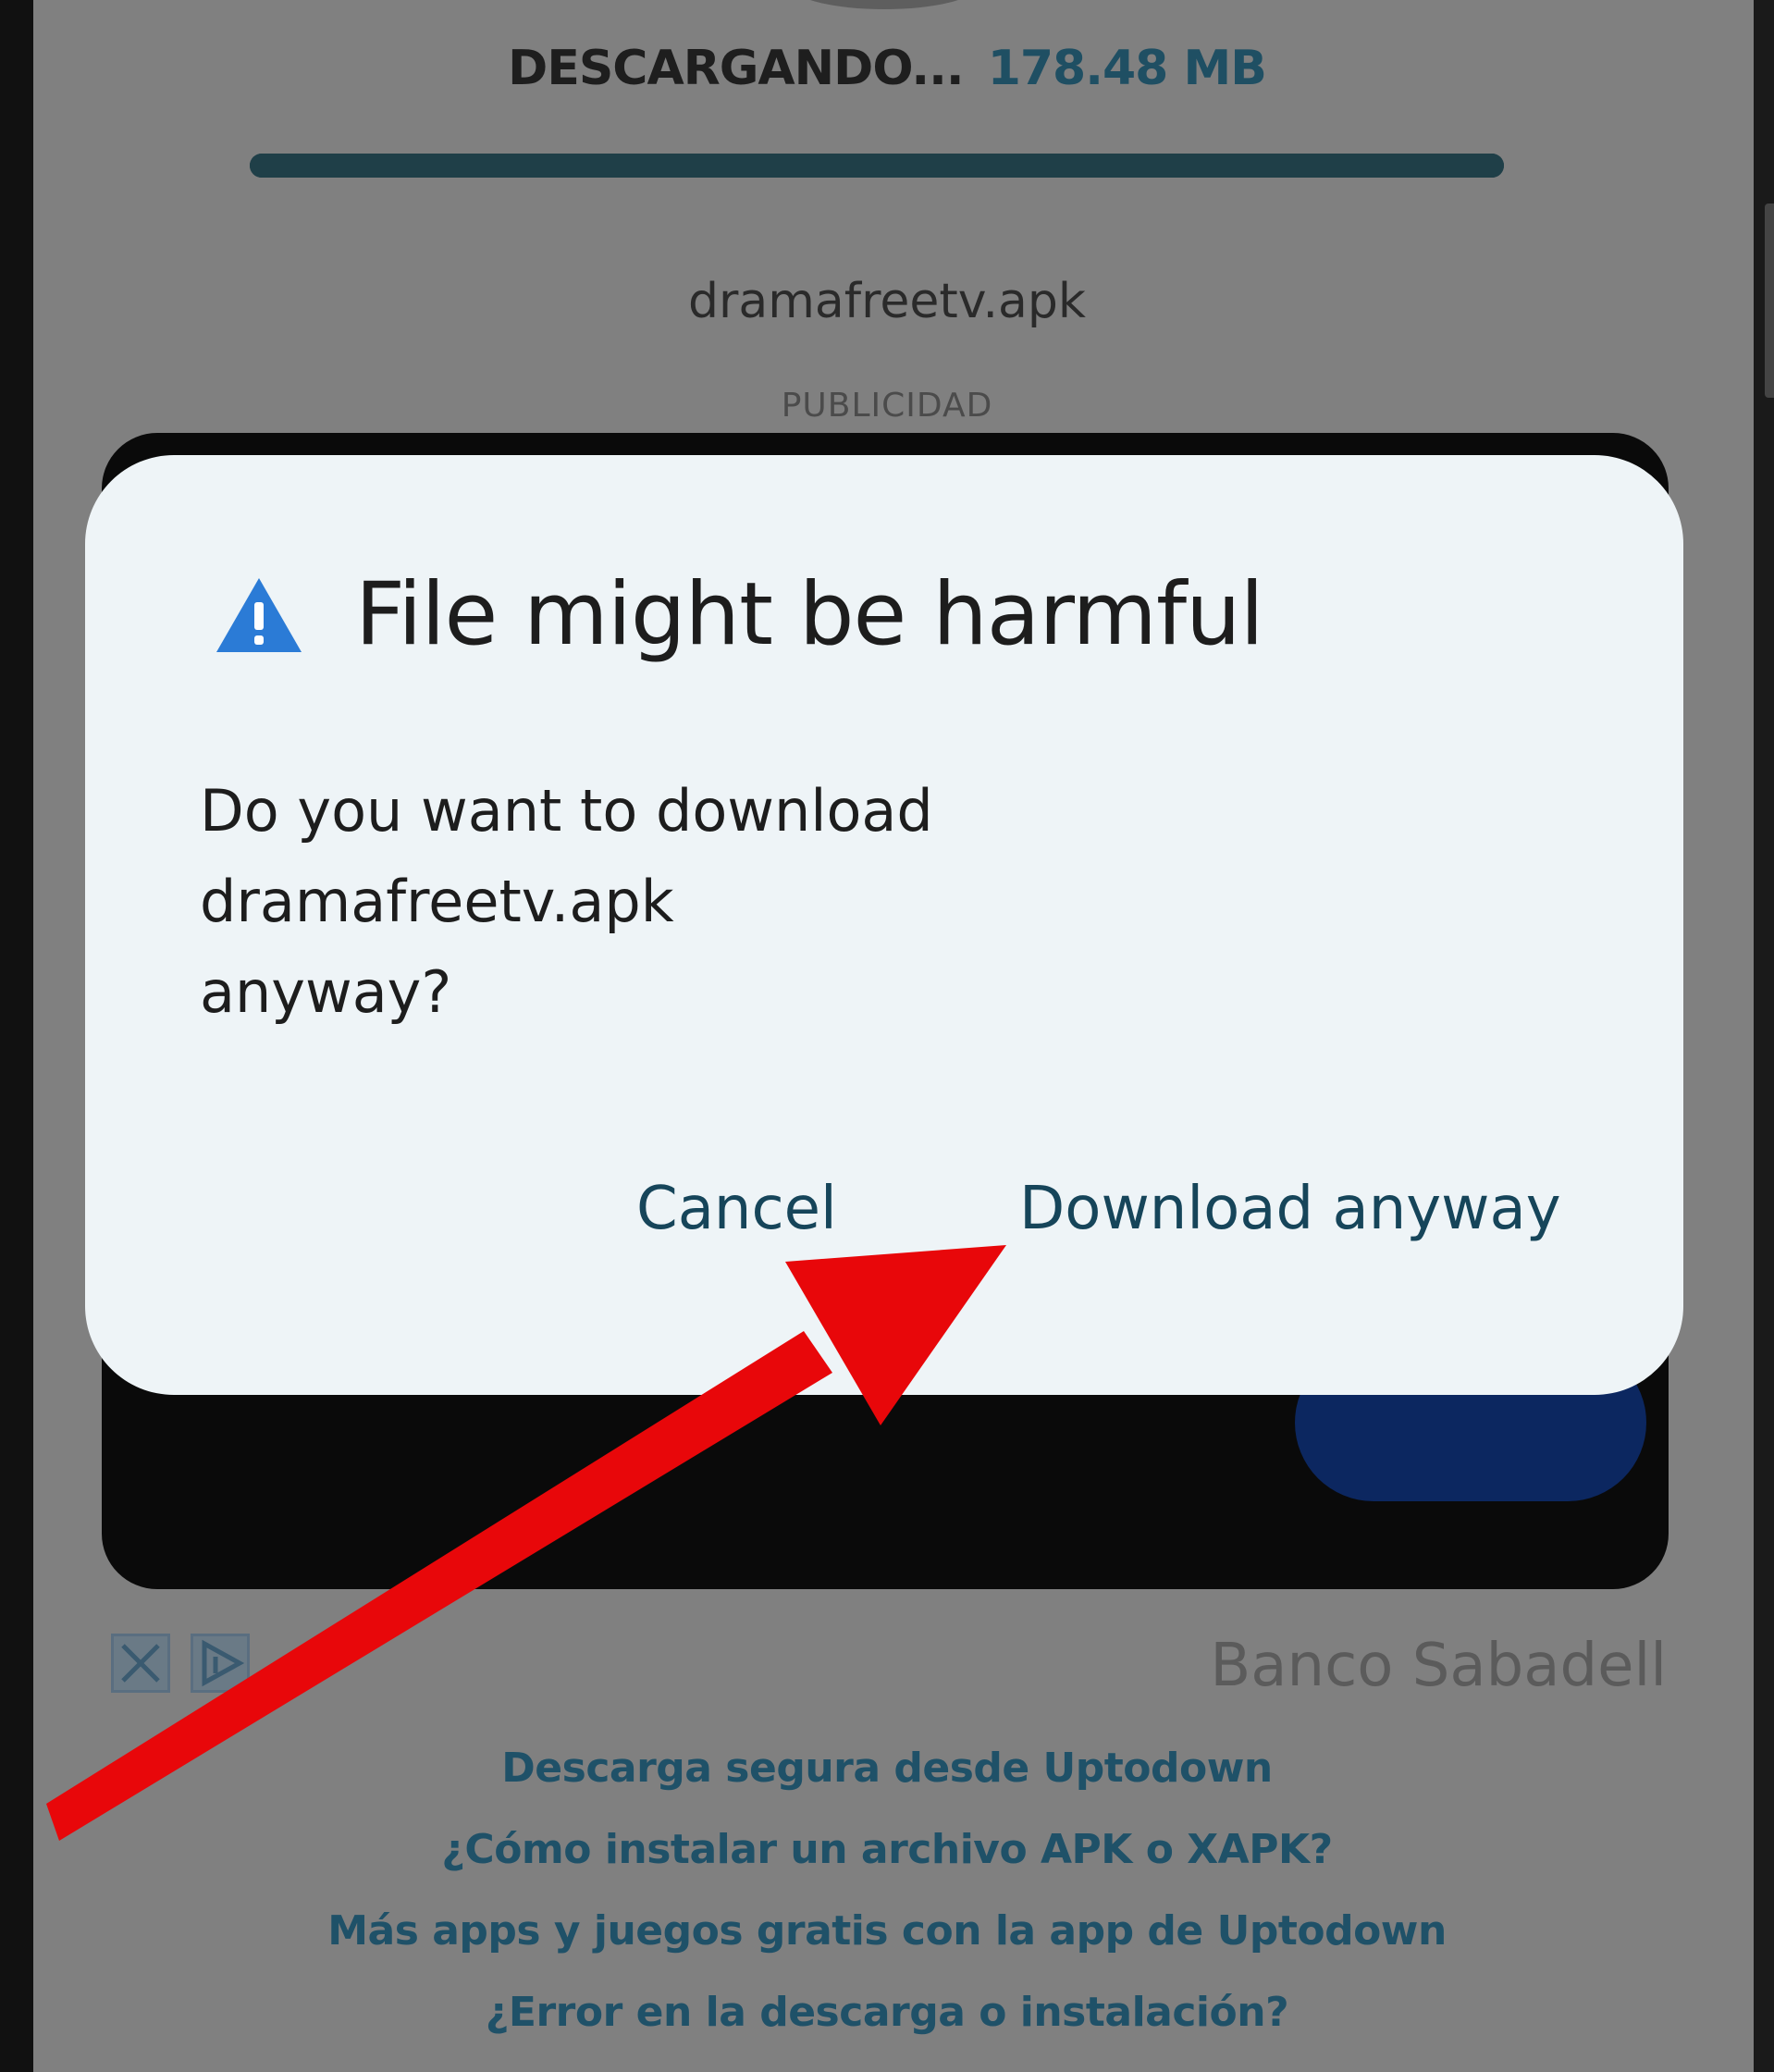 The height and width of the screenshot is (2072, 1774). Describe the element at coordinates (326, 992) in the screenshot. I see `dialog-message-line: anyway?` at that location.